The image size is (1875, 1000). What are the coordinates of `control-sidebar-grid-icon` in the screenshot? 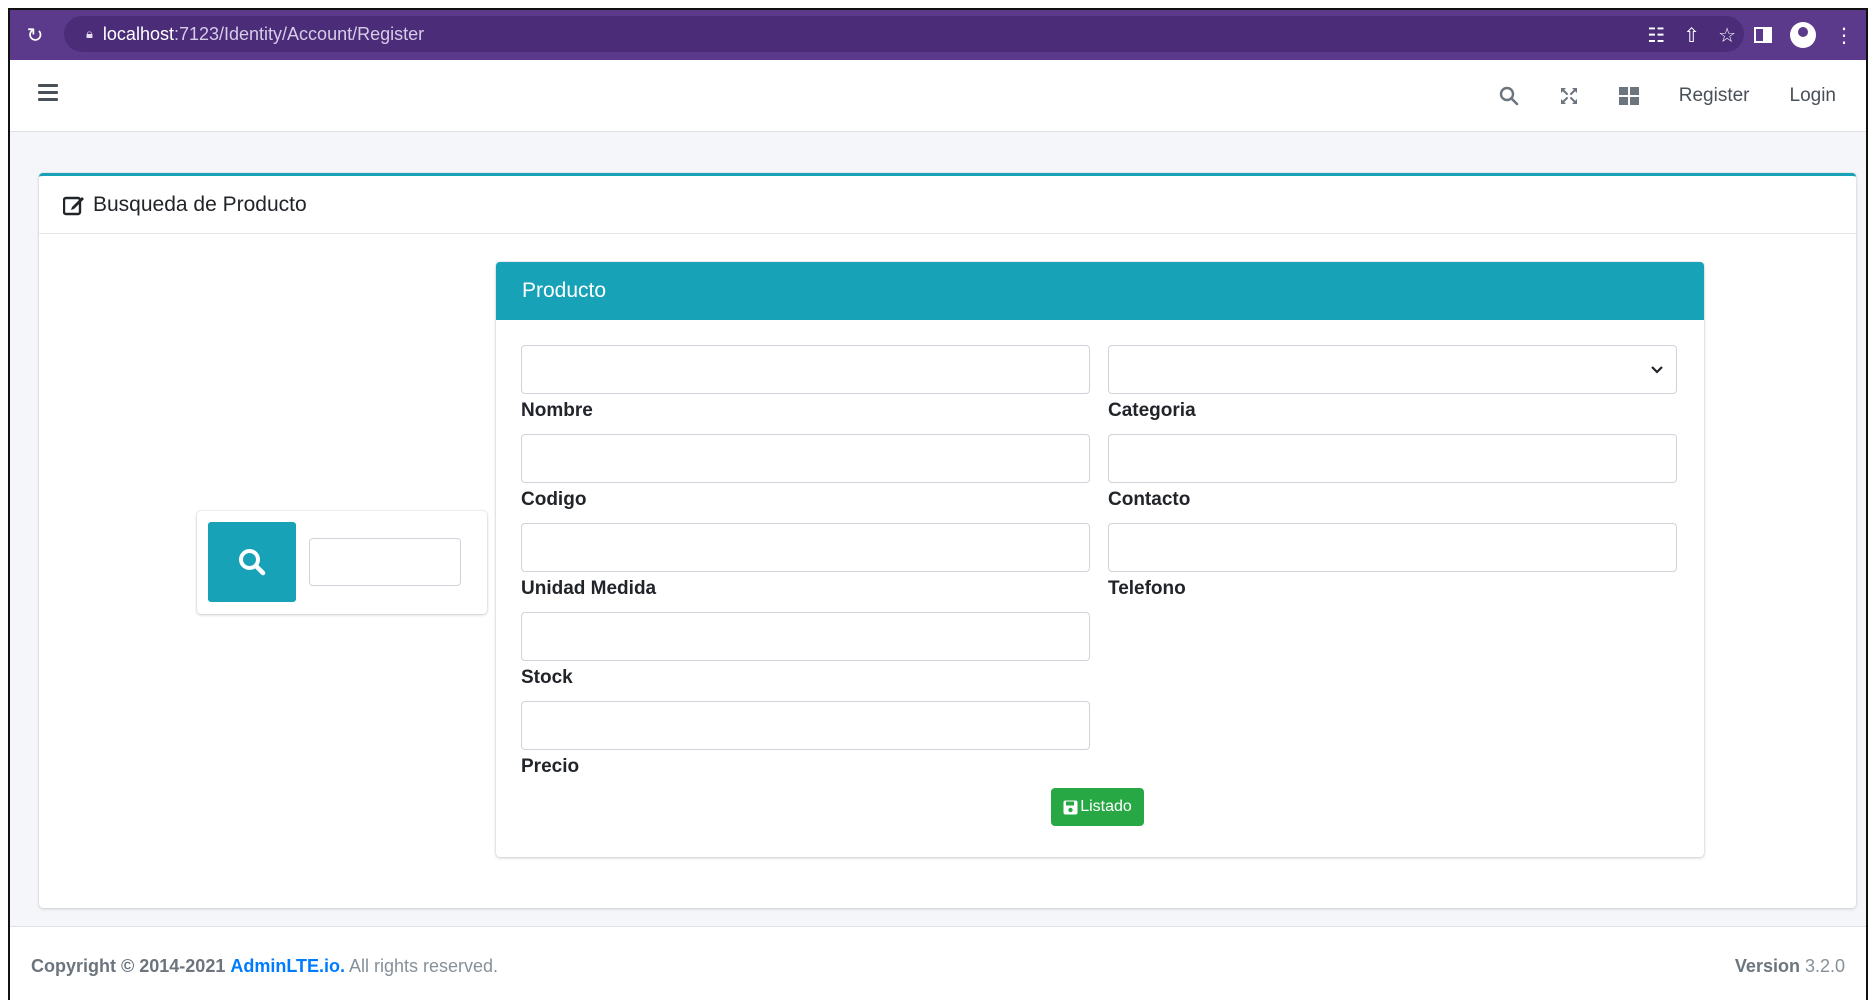 It's located at (1629, 96).